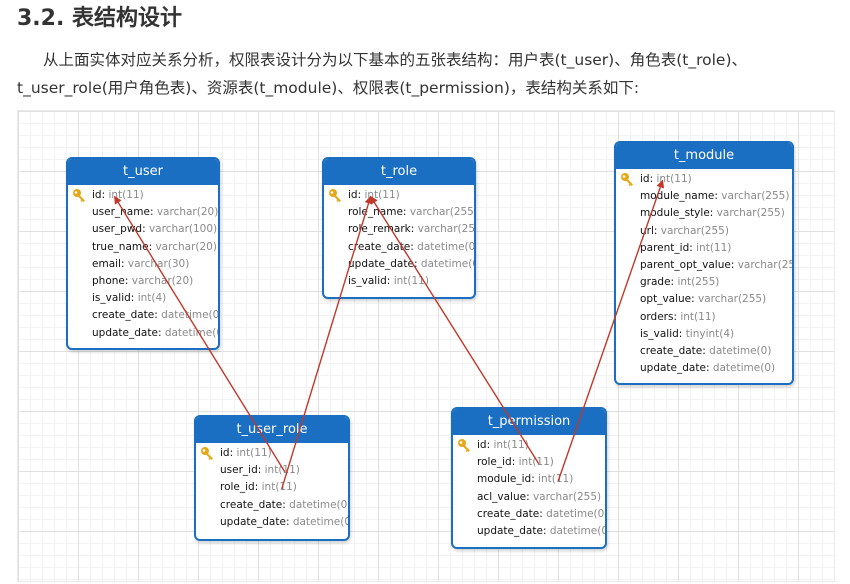  I want to click on field-type: int(255), so click(698, 282).